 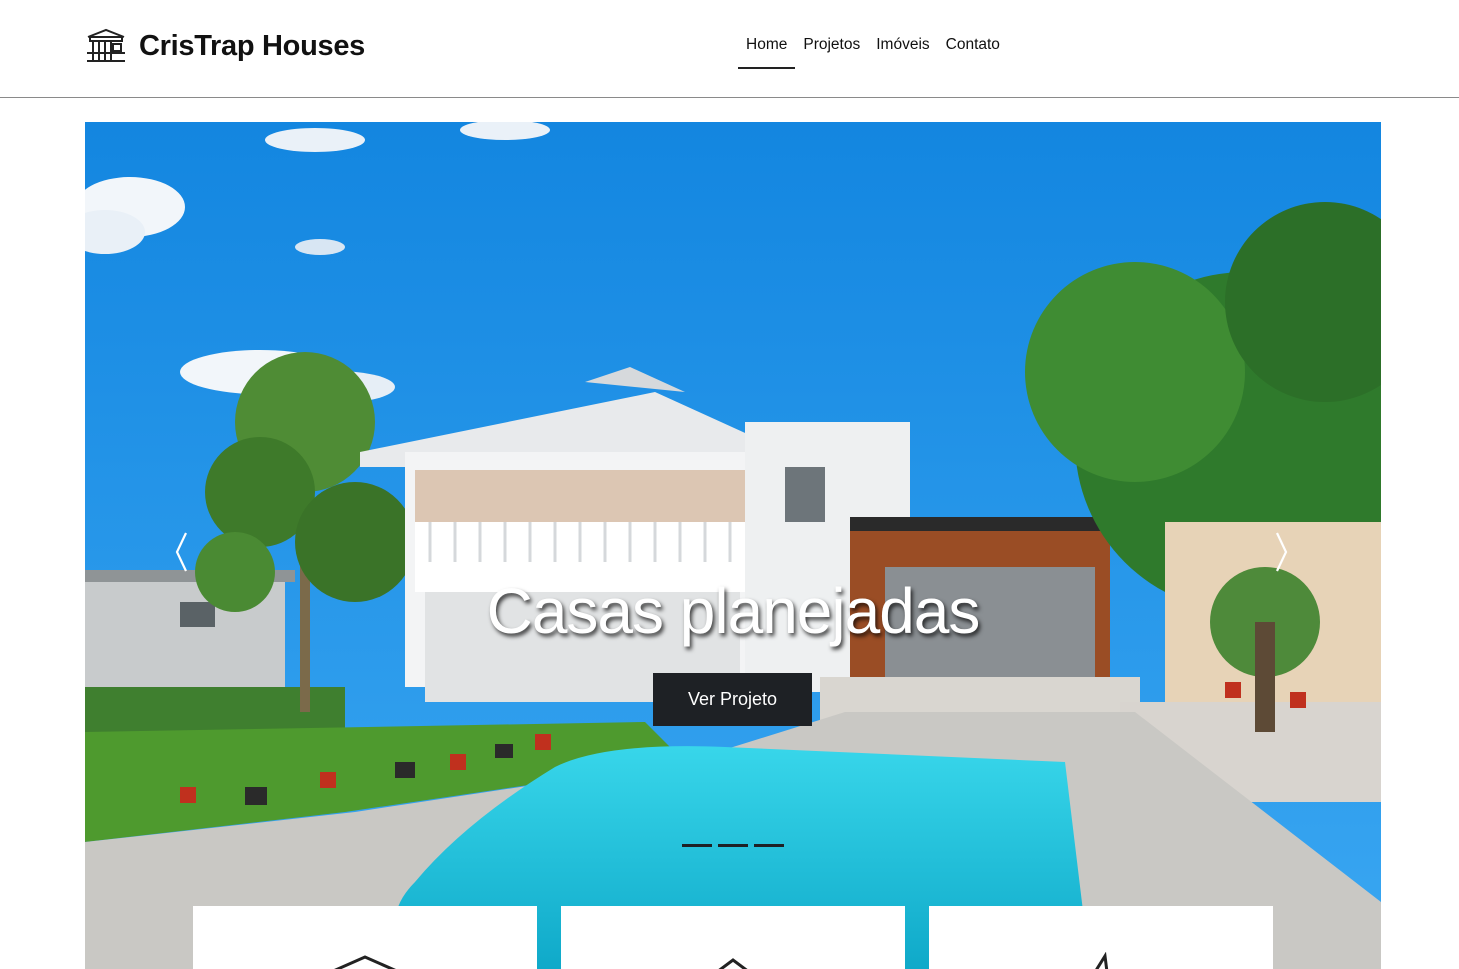 I want to click on chevron-right-icon, so click(x=1282, y=552).